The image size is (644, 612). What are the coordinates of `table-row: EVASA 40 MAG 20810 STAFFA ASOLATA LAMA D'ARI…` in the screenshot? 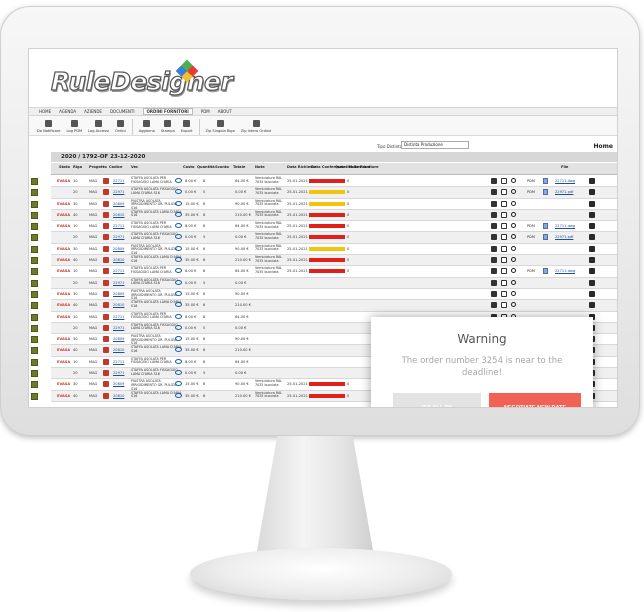 It's located at (324, 306).